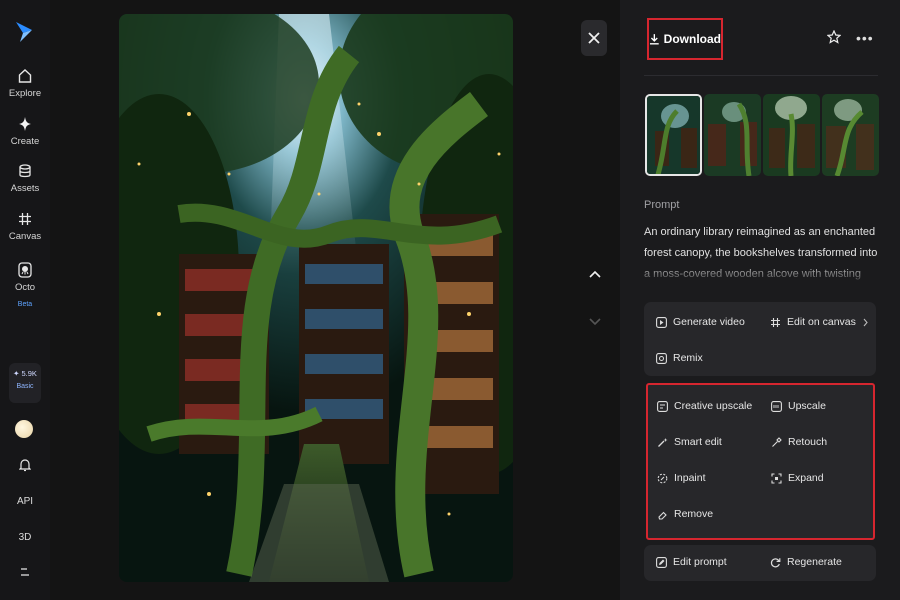  What do you see at coordinates (691, 562) in the screenshot?
I see `edit-prompt-button: Edit prompt` at bounding box center [691, 562].